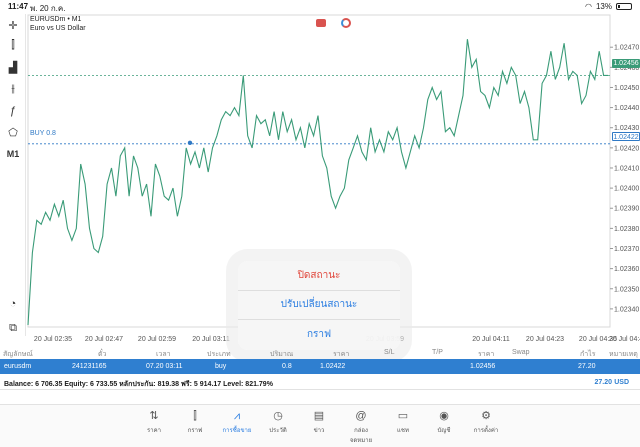  Describe the element at coordinates (361, 416) in the screenshot. I see `mailbox-icon: @` at that location.